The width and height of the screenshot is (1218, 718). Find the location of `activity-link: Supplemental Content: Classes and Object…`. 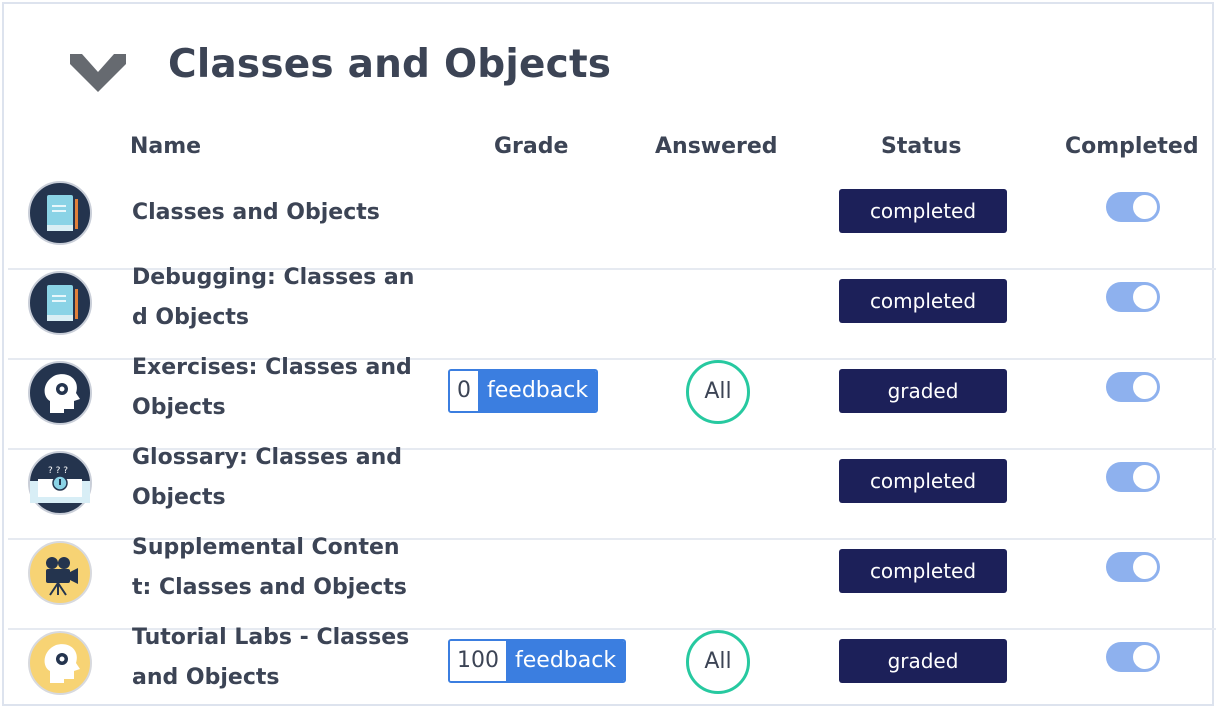

activity-link: Supplemental Content: Classes and Object… is located at coordinates (274, 568).